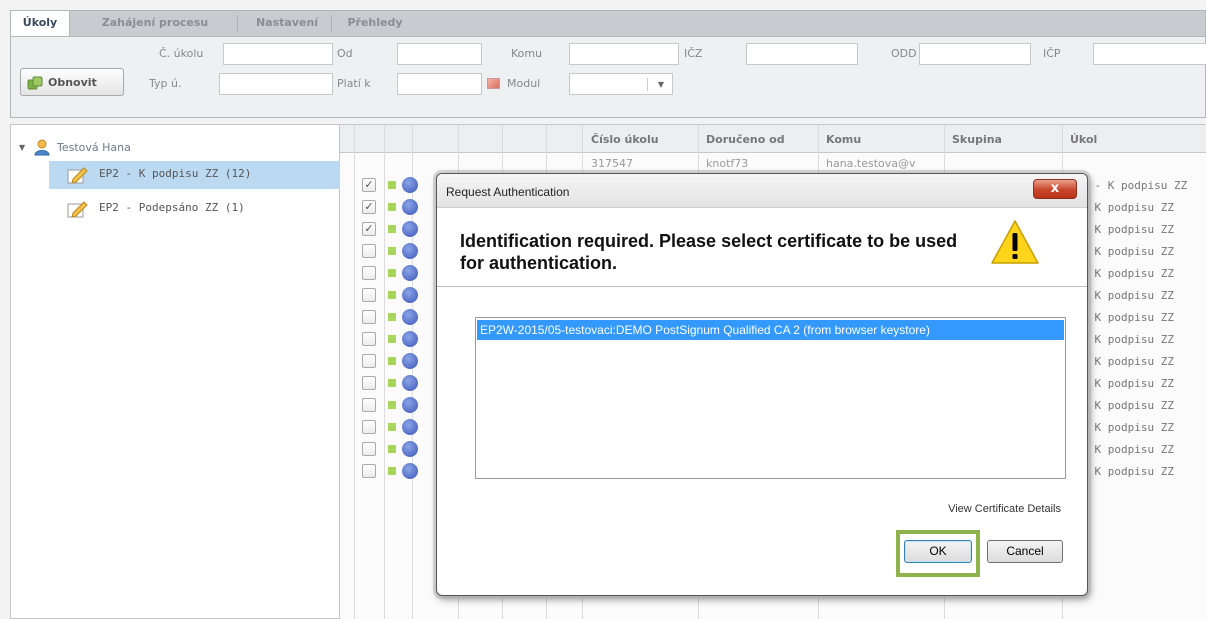 This screenshot has width=1206, height=619. Describe the element at coordinates (1052, 53) in the screenshot. I see `icp-label: IČP` at that location.